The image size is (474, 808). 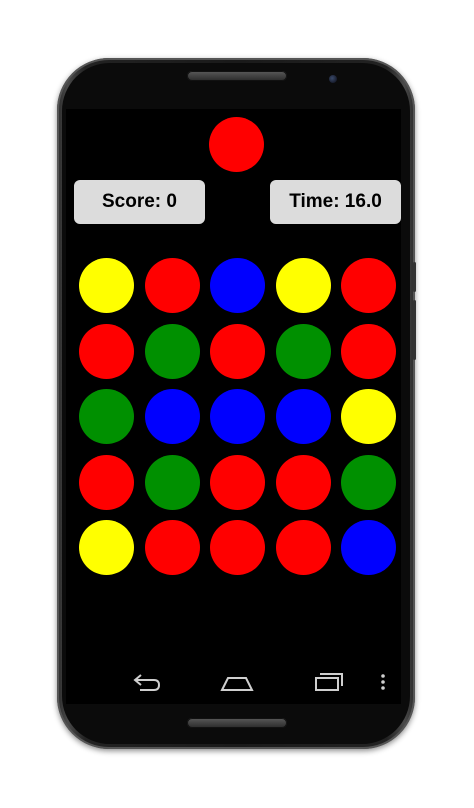 What do you see at coordinates (414, 330) in the screenshot?
I see `volume-button` at bounding box center [414, 330].